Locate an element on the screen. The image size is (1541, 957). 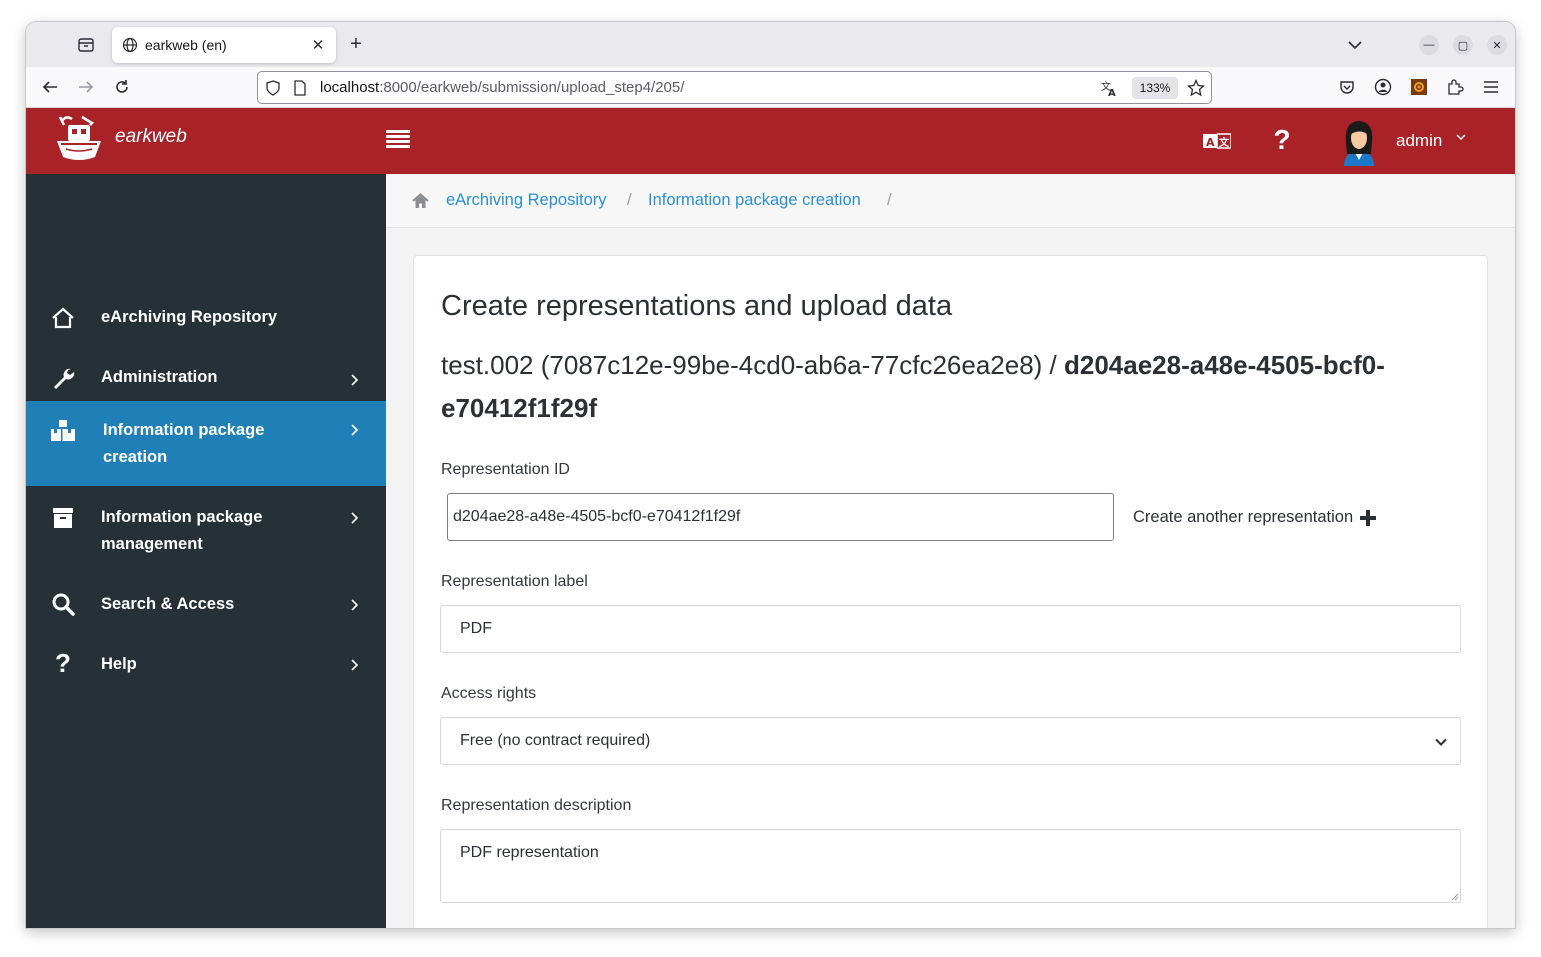
new-tab-icon: + is located at coordinates (356, 45).